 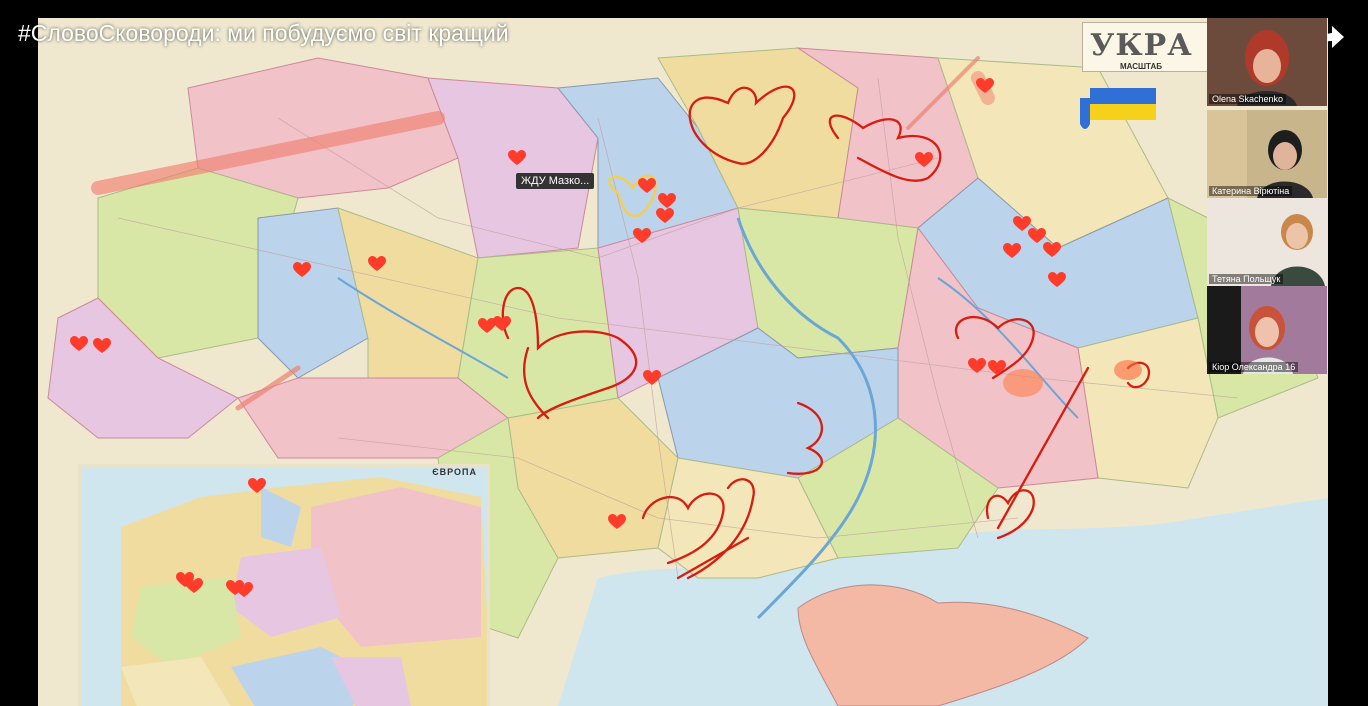 I want to click on europe-inset-title: ЄВРОПА, so click(x=454, y=472).